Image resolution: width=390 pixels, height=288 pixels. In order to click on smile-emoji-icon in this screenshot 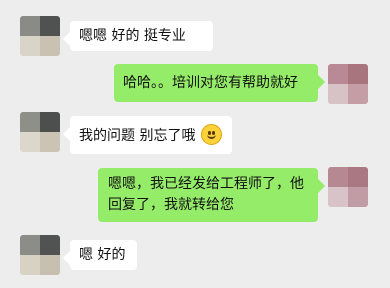, I will do `click(212, 134)`.